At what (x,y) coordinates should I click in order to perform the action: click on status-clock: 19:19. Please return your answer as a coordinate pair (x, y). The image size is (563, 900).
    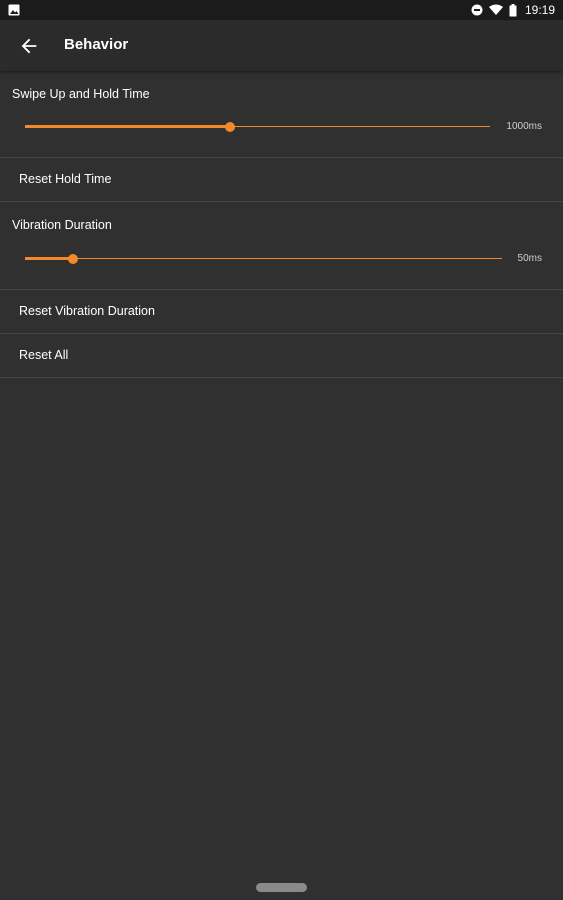
    Looking at the image, I should click on (539, 10).